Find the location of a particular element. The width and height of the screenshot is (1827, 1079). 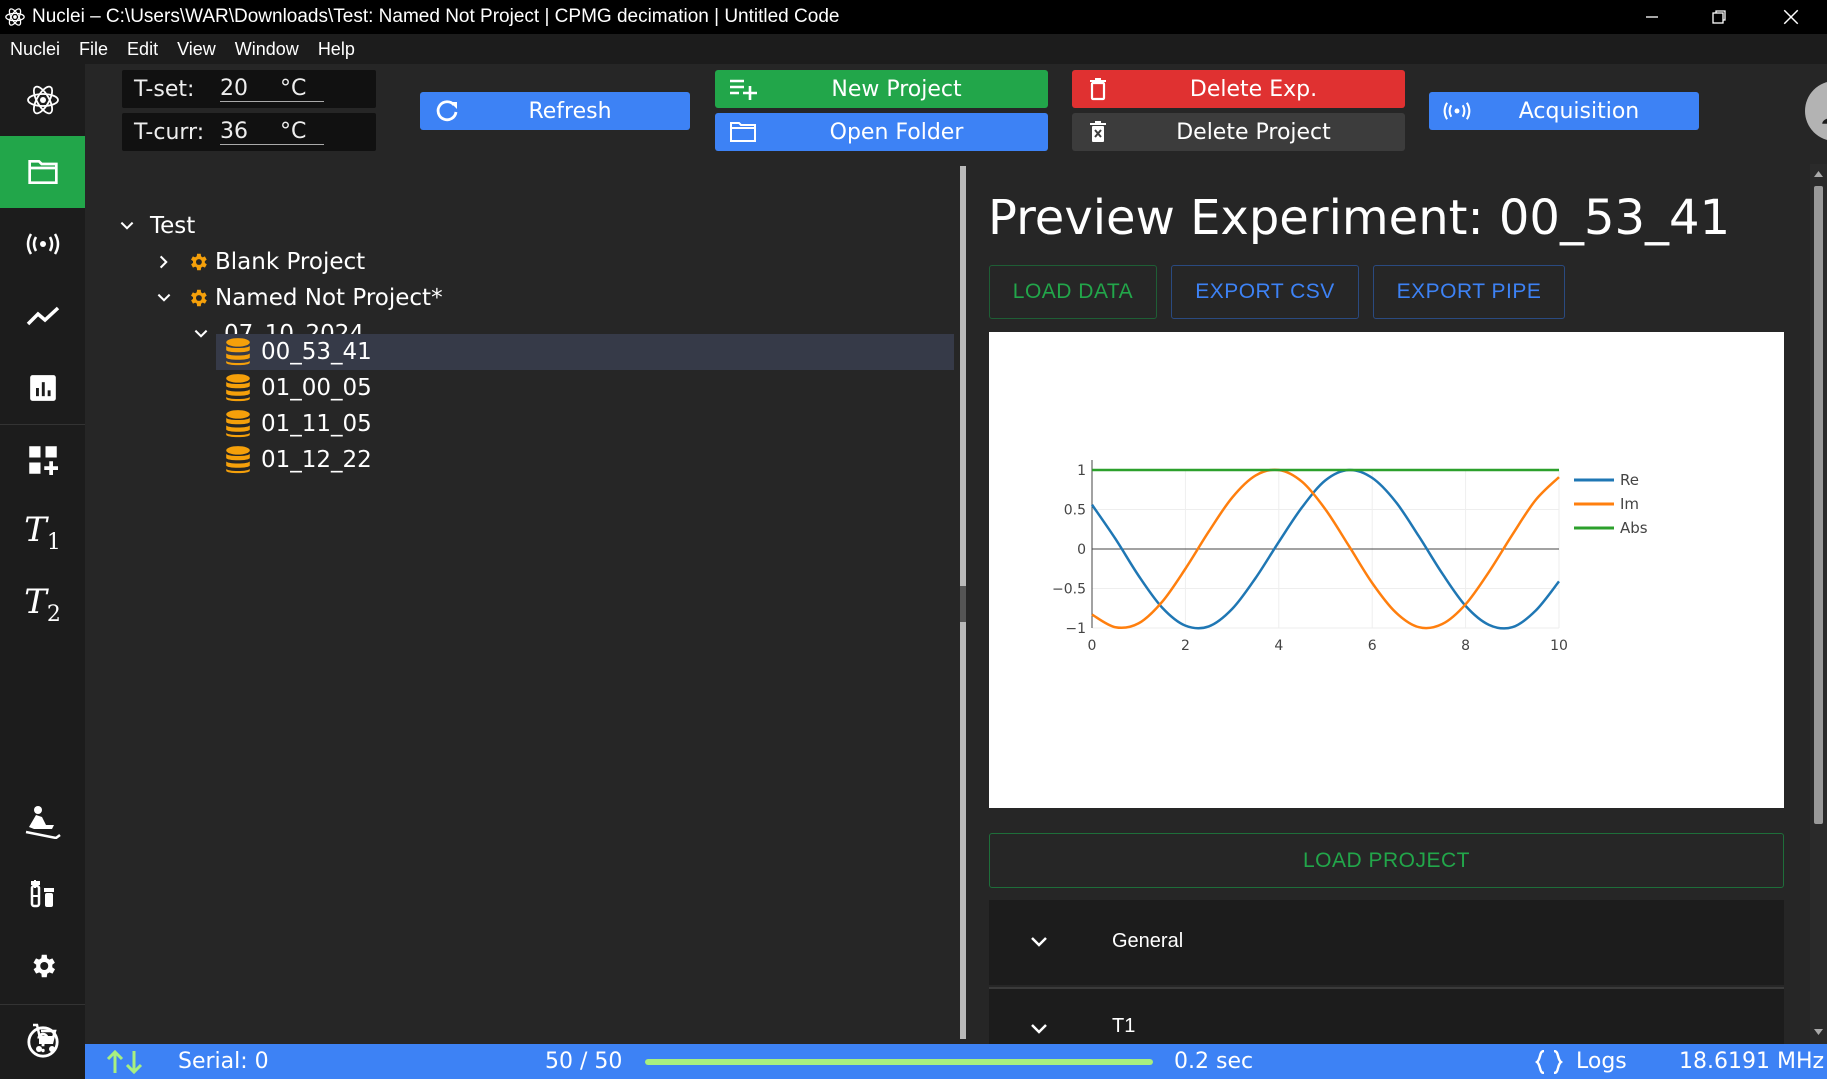

transfer-arrows-icon is located at coordinates (124, 1062).